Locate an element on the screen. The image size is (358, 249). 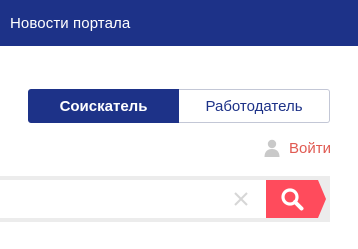
role-job-seeker-button: Соискатель is located at coordinates (103, 106).